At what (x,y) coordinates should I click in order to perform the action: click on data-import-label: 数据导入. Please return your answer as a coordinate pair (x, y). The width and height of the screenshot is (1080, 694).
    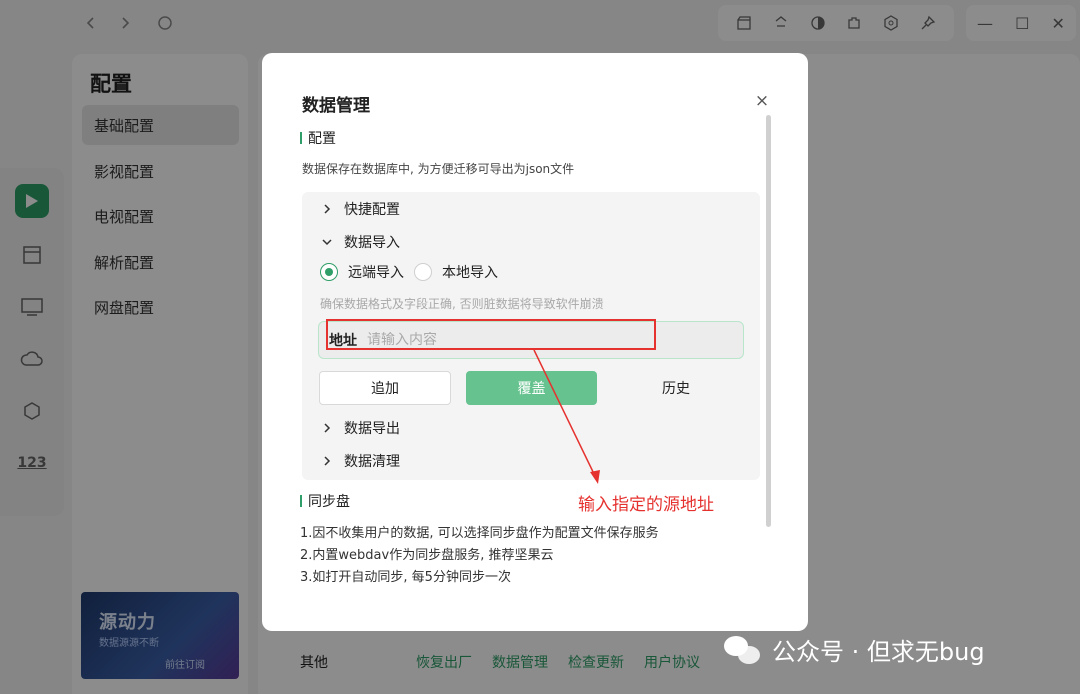
    Looking at the image, I should click on (372, 243).